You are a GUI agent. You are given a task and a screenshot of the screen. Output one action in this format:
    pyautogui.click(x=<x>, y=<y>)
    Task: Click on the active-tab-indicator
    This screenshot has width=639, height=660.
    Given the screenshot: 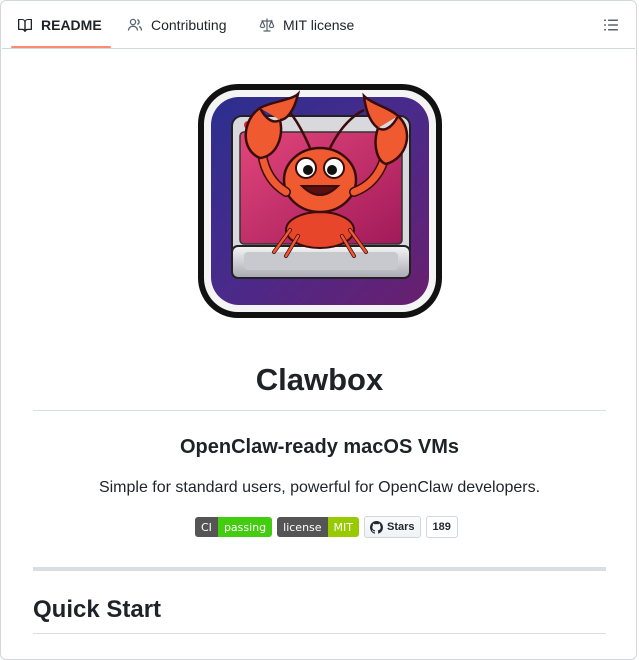 What is the action you would take?
    pyautogui.click(x=61, y=47)
    